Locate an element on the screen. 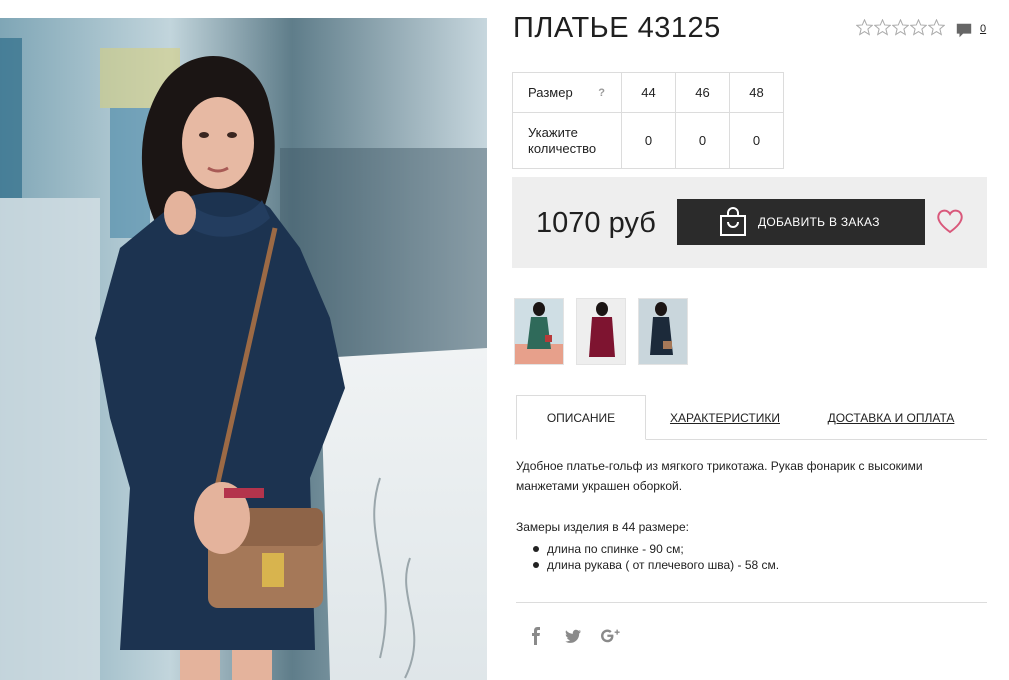 Image resolution: width=1009 pixels, height=680 pixels. tab-delivery-payment: ДОСТАВКА И ОПЛАТА is located at coordinates (891, 417).